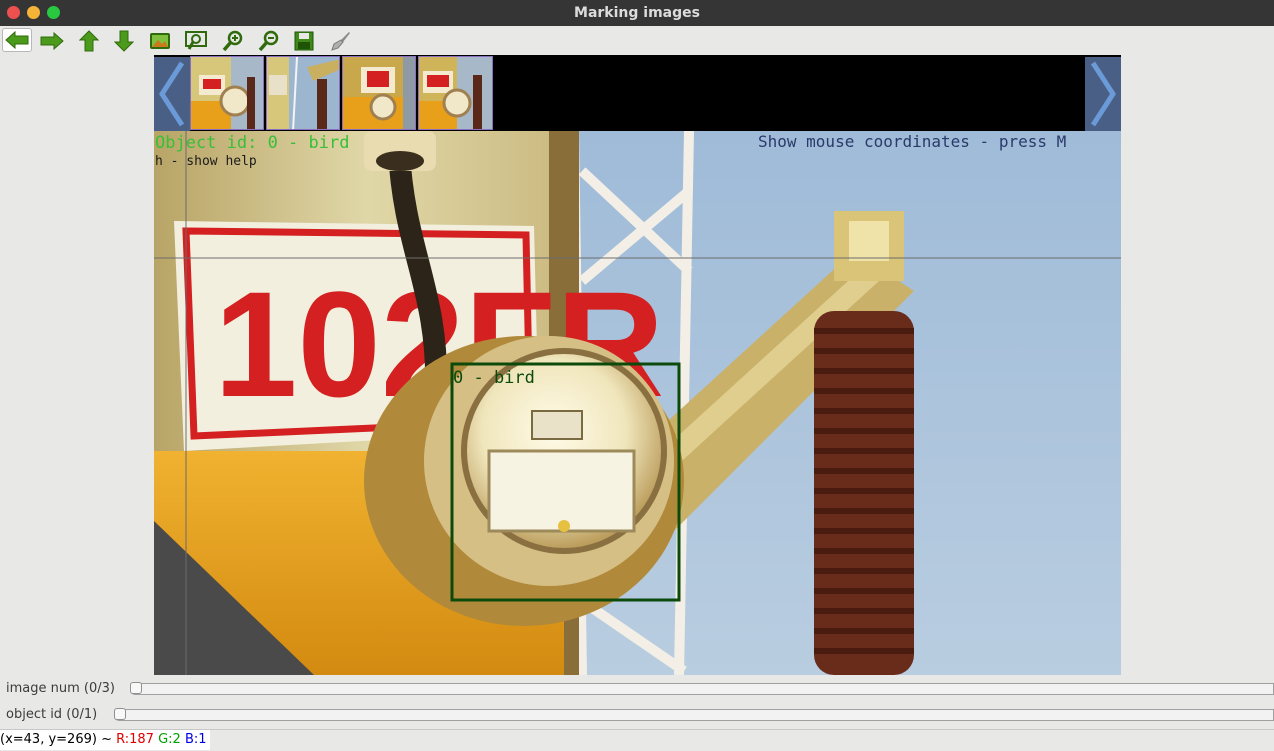 Image resolution: width=1274 pixels, height=751 pixels. I want to click on status-coords: (x=43, y=269) ~, so click(58, 739).